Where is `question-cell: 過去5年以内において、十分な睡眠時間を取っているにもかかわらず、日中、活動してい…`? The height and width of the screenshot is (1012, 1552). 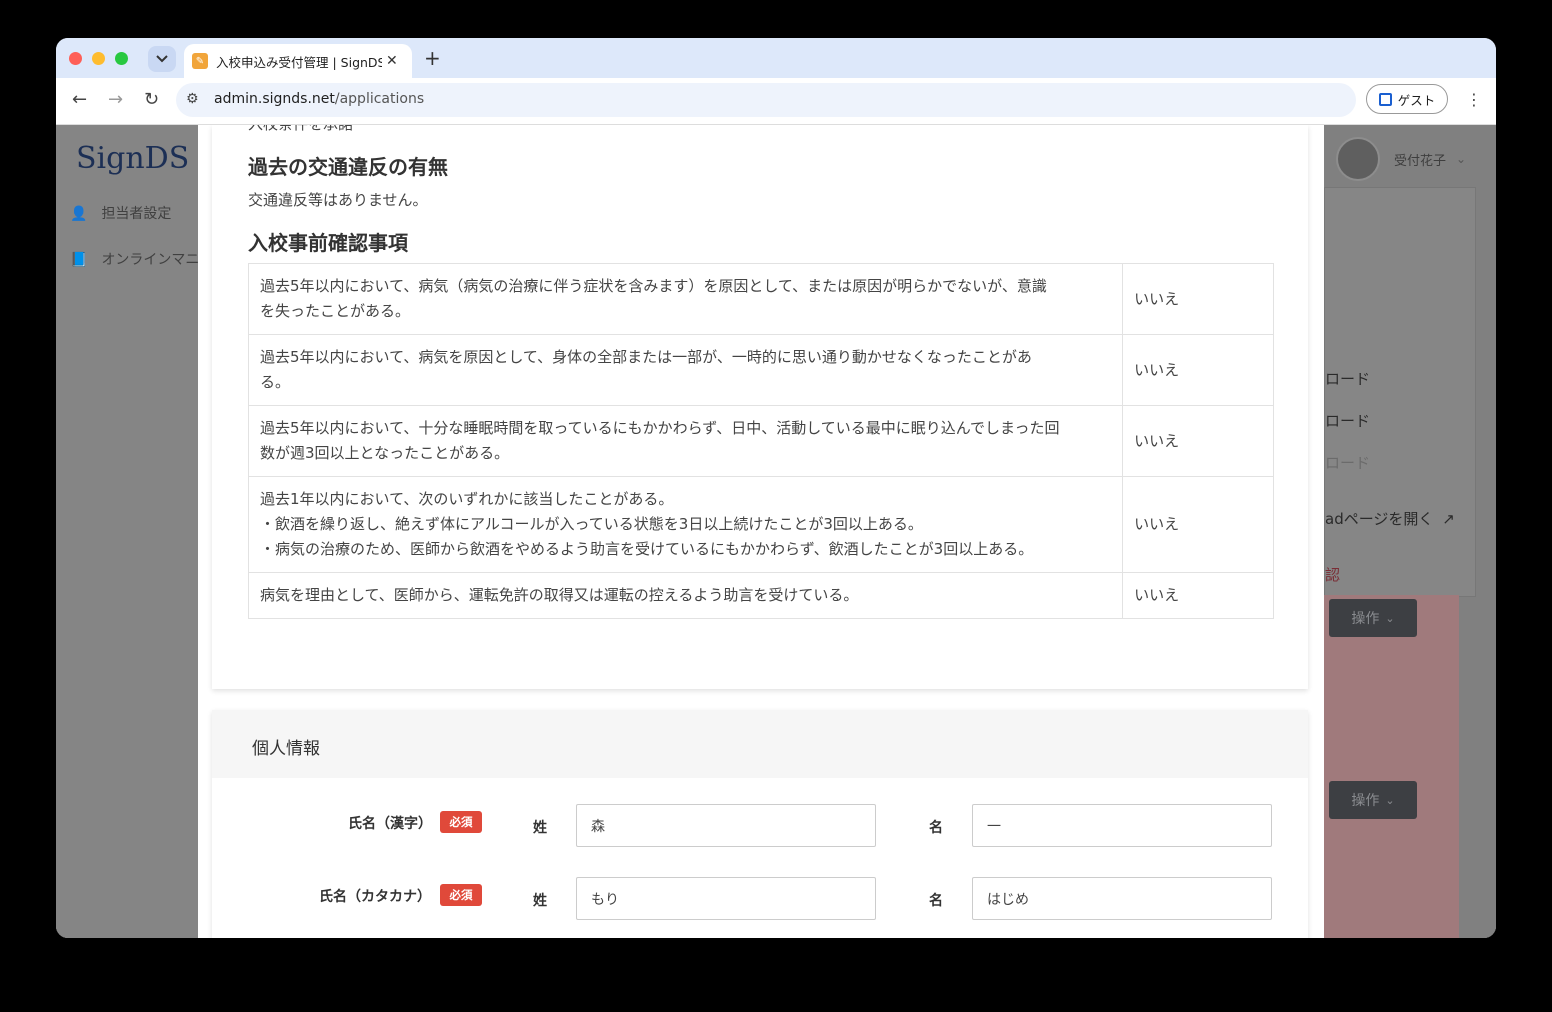 question-cell: 過去5年以内において、十分な睡眠時間を取っているにもかかわらず、日中、活動してい… is located at coordinates (685, 441).